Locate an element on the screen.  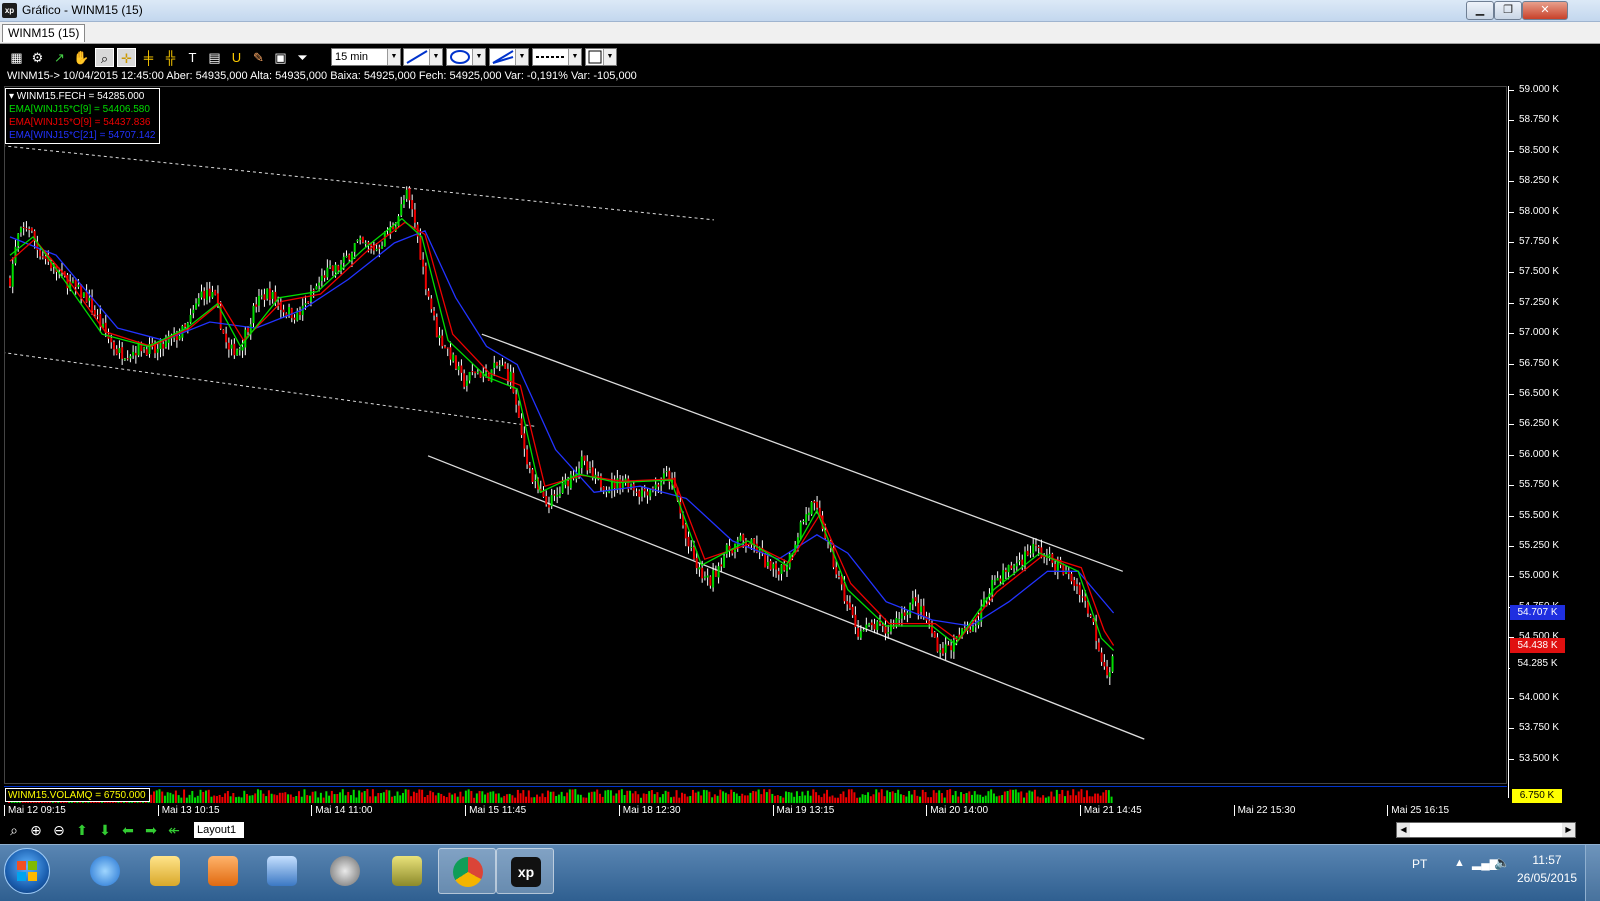
clock-time: 11:57 is located at coordinates (1547, 860).